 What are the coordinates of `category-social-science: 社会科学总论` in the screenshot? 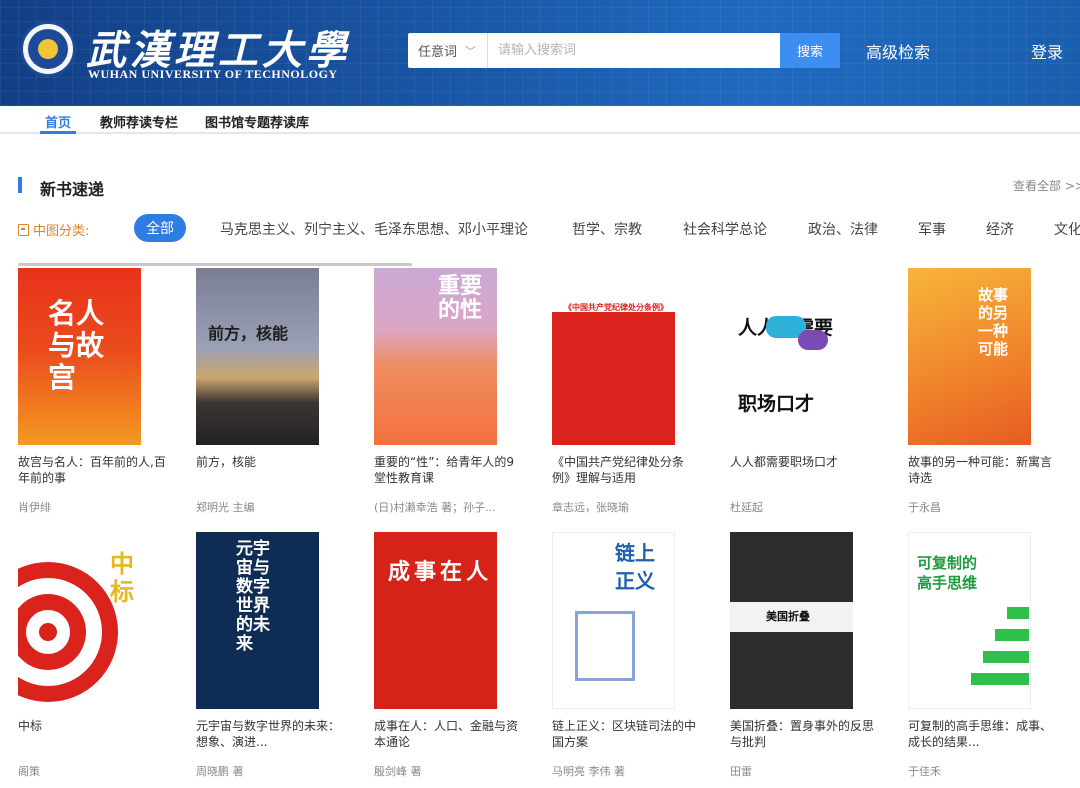 It's located at (725, 229).